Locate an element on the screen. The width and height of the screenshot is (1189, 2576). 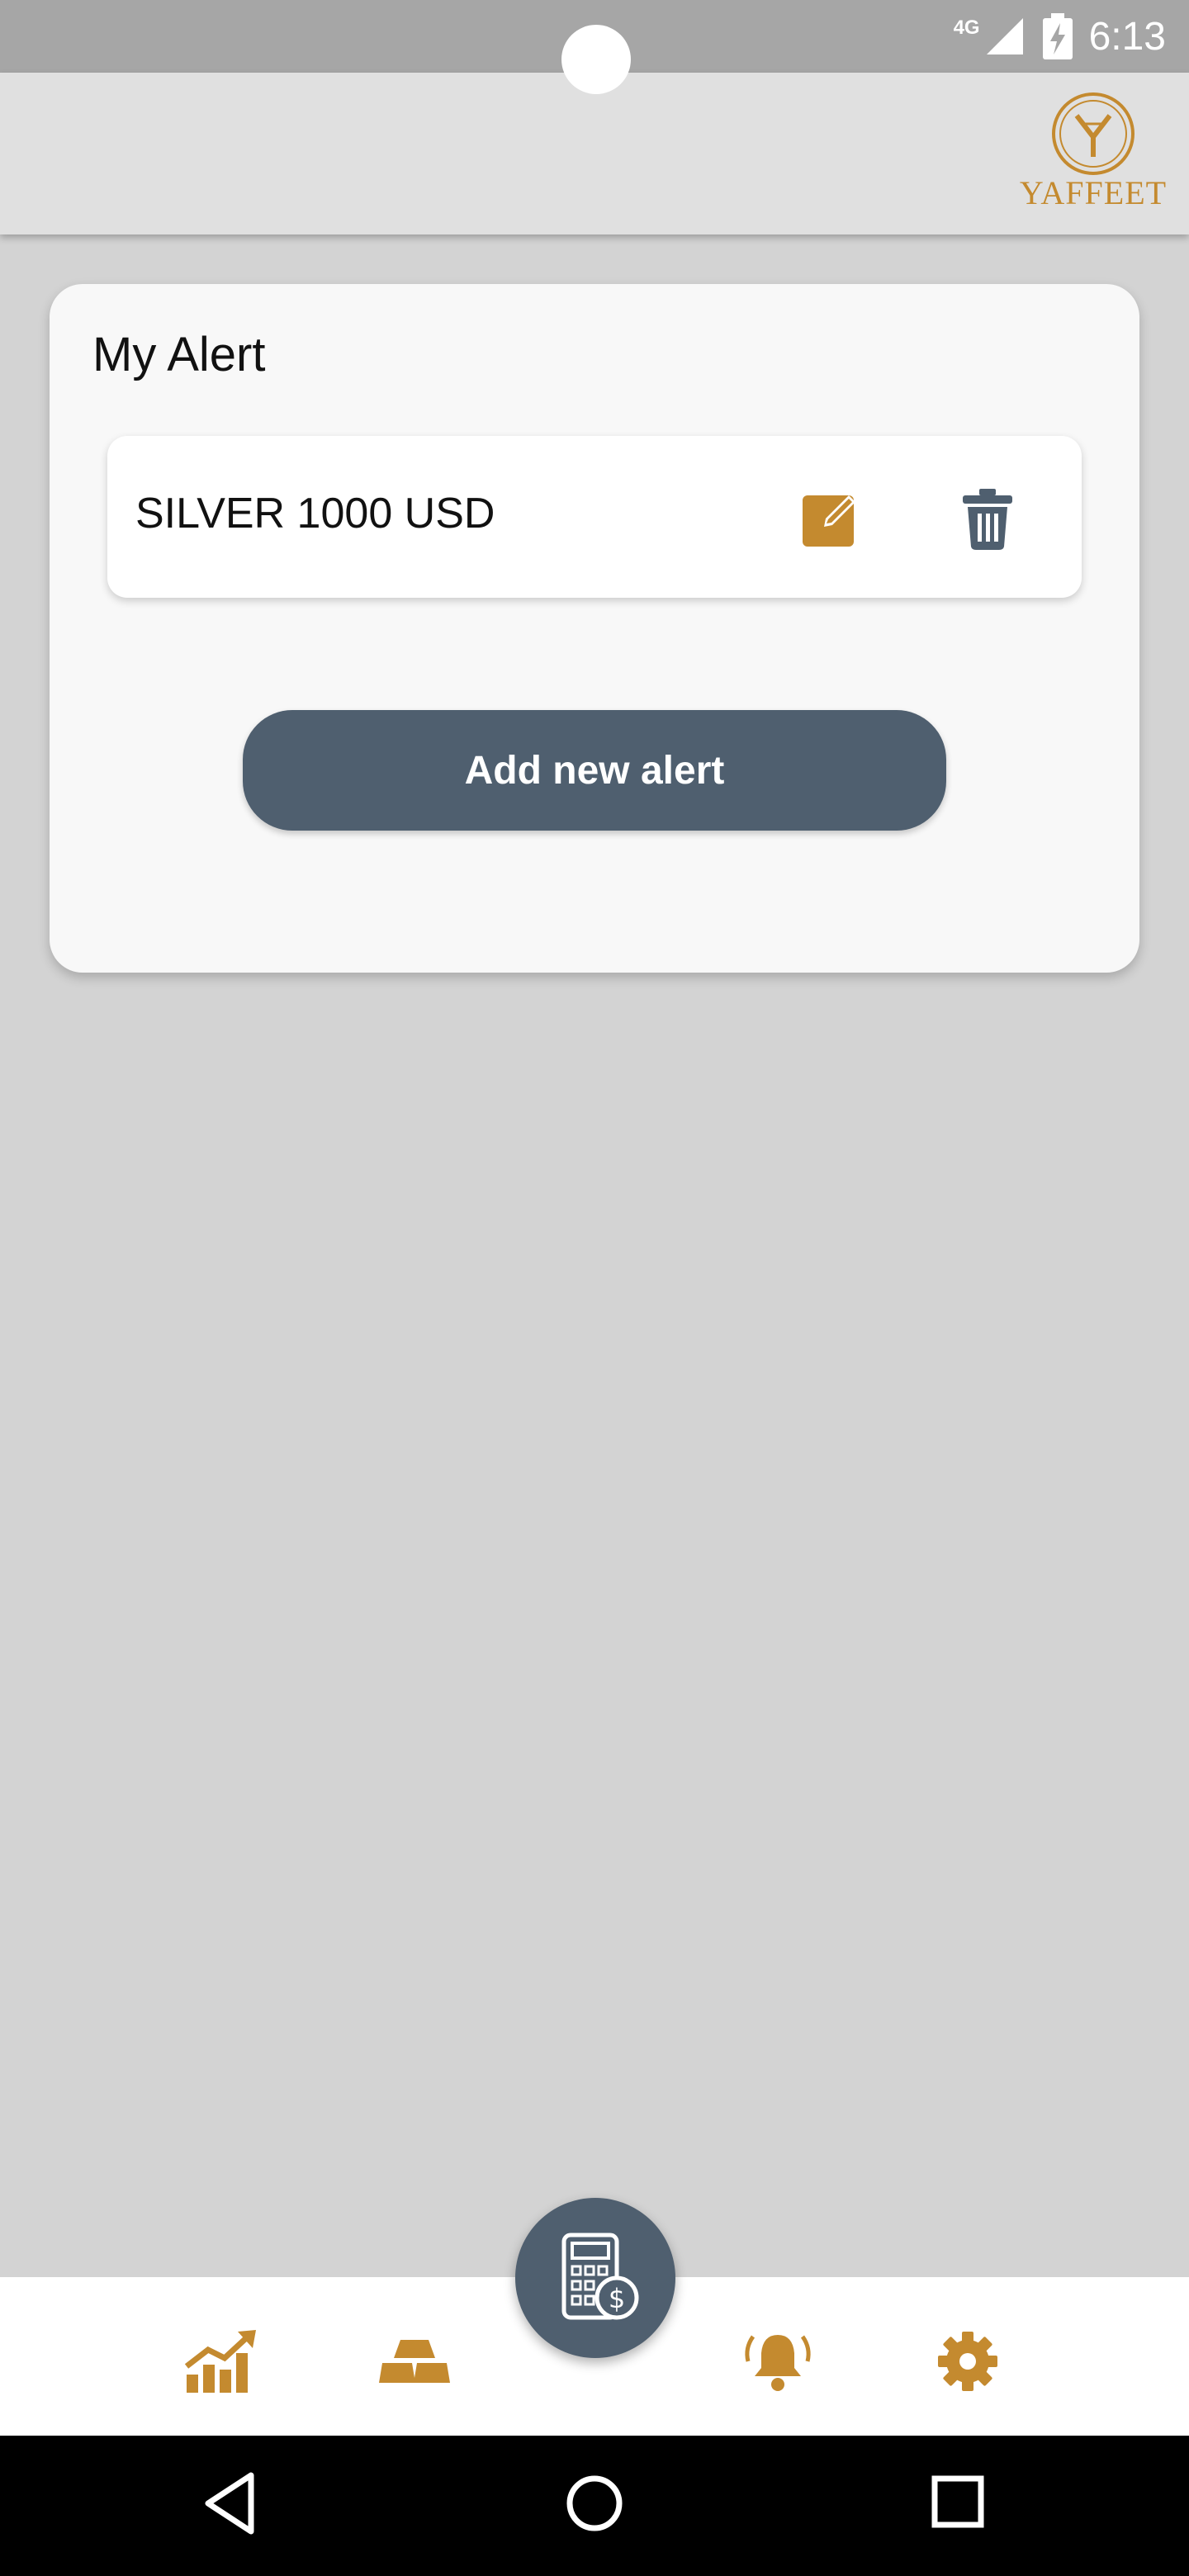
yaffeet-logo-icon is located at coordinates (1093, 133).